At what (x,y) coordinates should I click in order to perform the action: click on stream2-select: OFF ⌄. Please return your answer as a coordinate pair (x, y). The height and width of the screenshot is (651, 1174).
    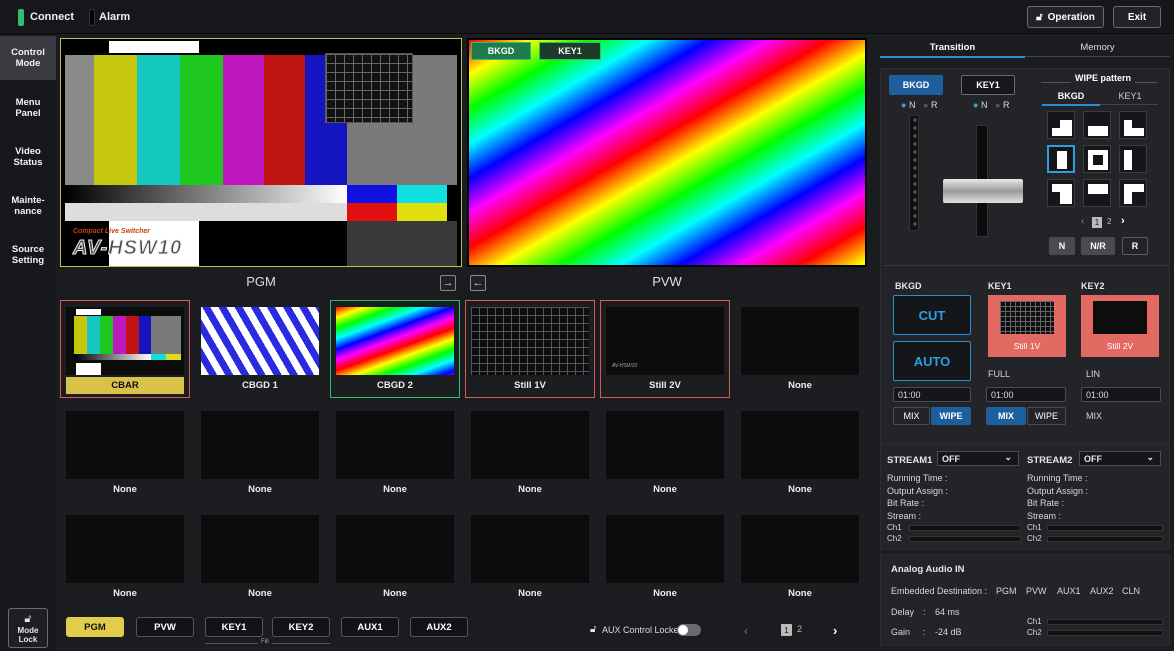
    Looking at the image, I should click on (1120, 458).